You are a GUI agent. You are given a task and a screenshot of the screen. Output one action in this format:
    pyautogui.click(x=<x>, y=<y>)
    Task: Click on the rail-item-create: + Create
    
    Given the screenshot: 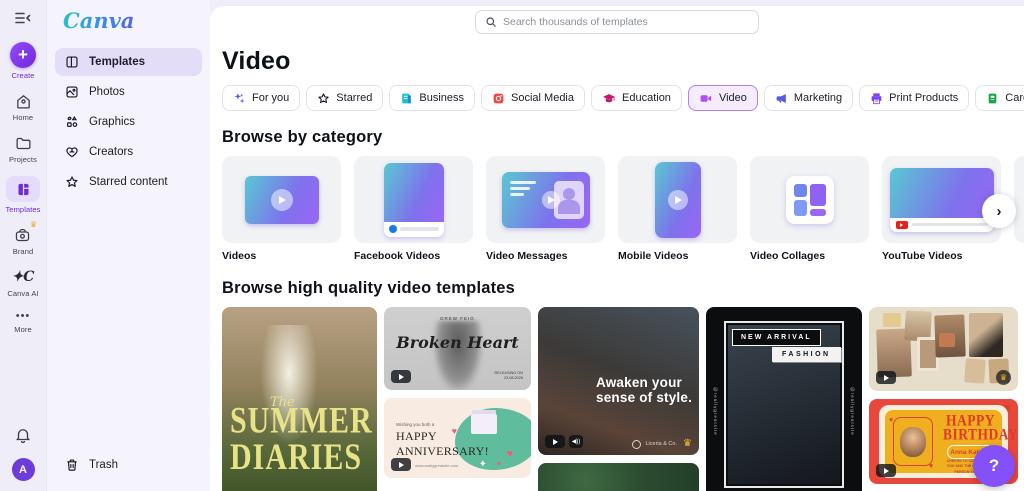 What is the action you would take?
    pyautogui.click(x=23, y=61)
    